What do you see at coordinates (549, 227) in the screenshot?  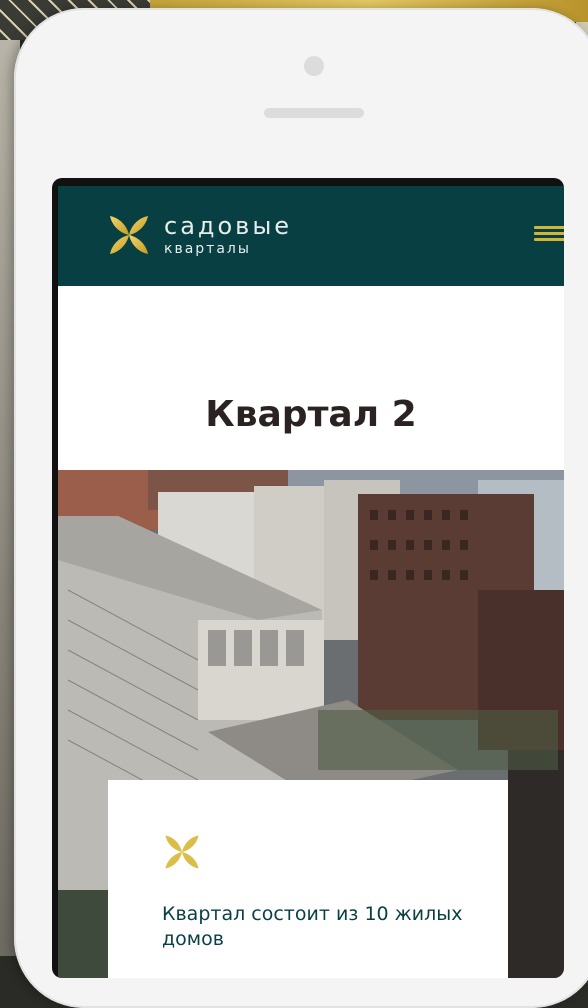 I see `hamburger-icon` at bounding box center [549, 227].